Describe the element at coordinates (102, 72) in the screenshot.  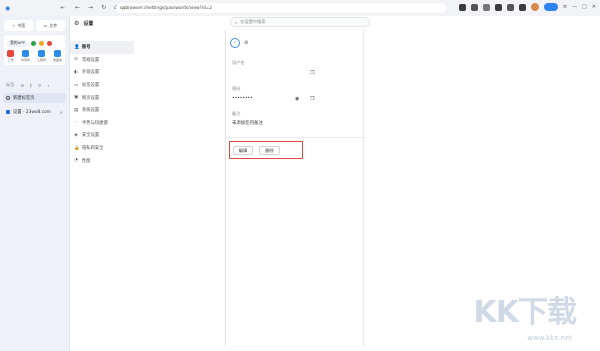
I see `menu-item-appearance: ◐ 外观设置` at that location.